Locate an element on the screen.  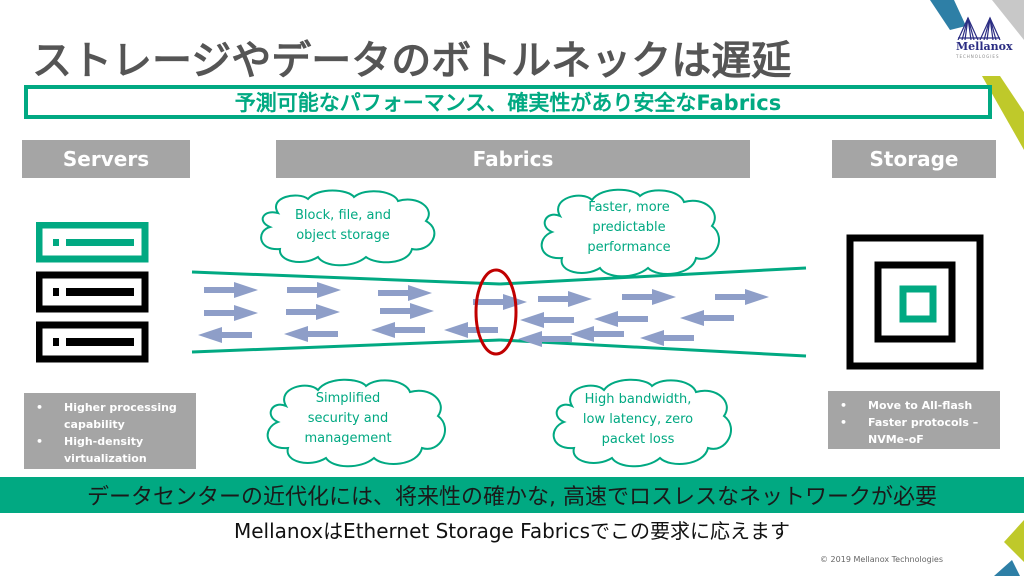
storage-header: Storage is located at coordinates (914, 159).